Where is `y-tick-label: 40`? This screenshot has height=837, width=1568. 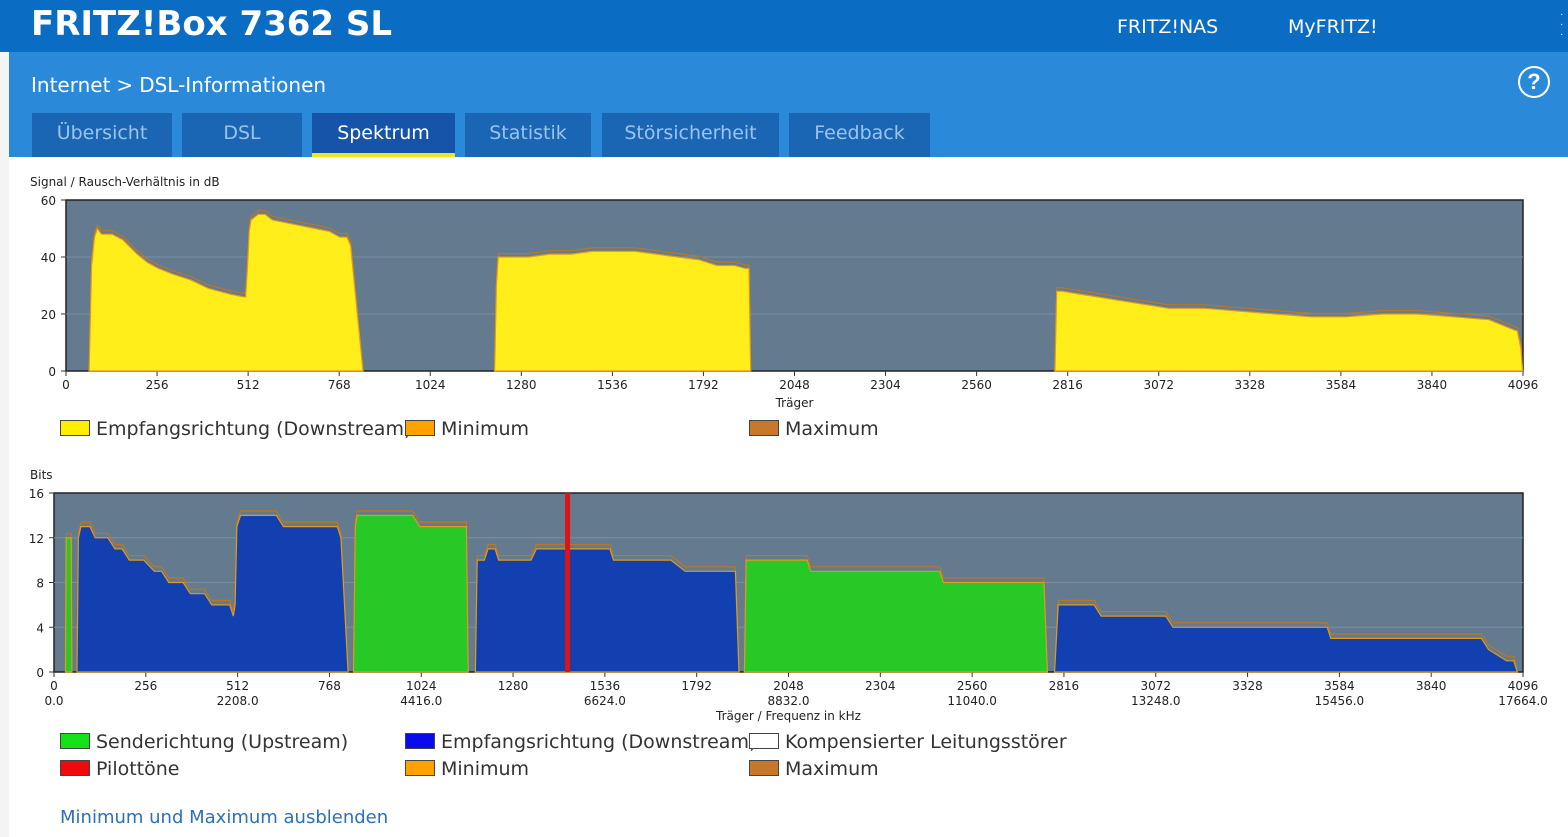
y-tick-label: 40 is located at coordinates (48, 258).